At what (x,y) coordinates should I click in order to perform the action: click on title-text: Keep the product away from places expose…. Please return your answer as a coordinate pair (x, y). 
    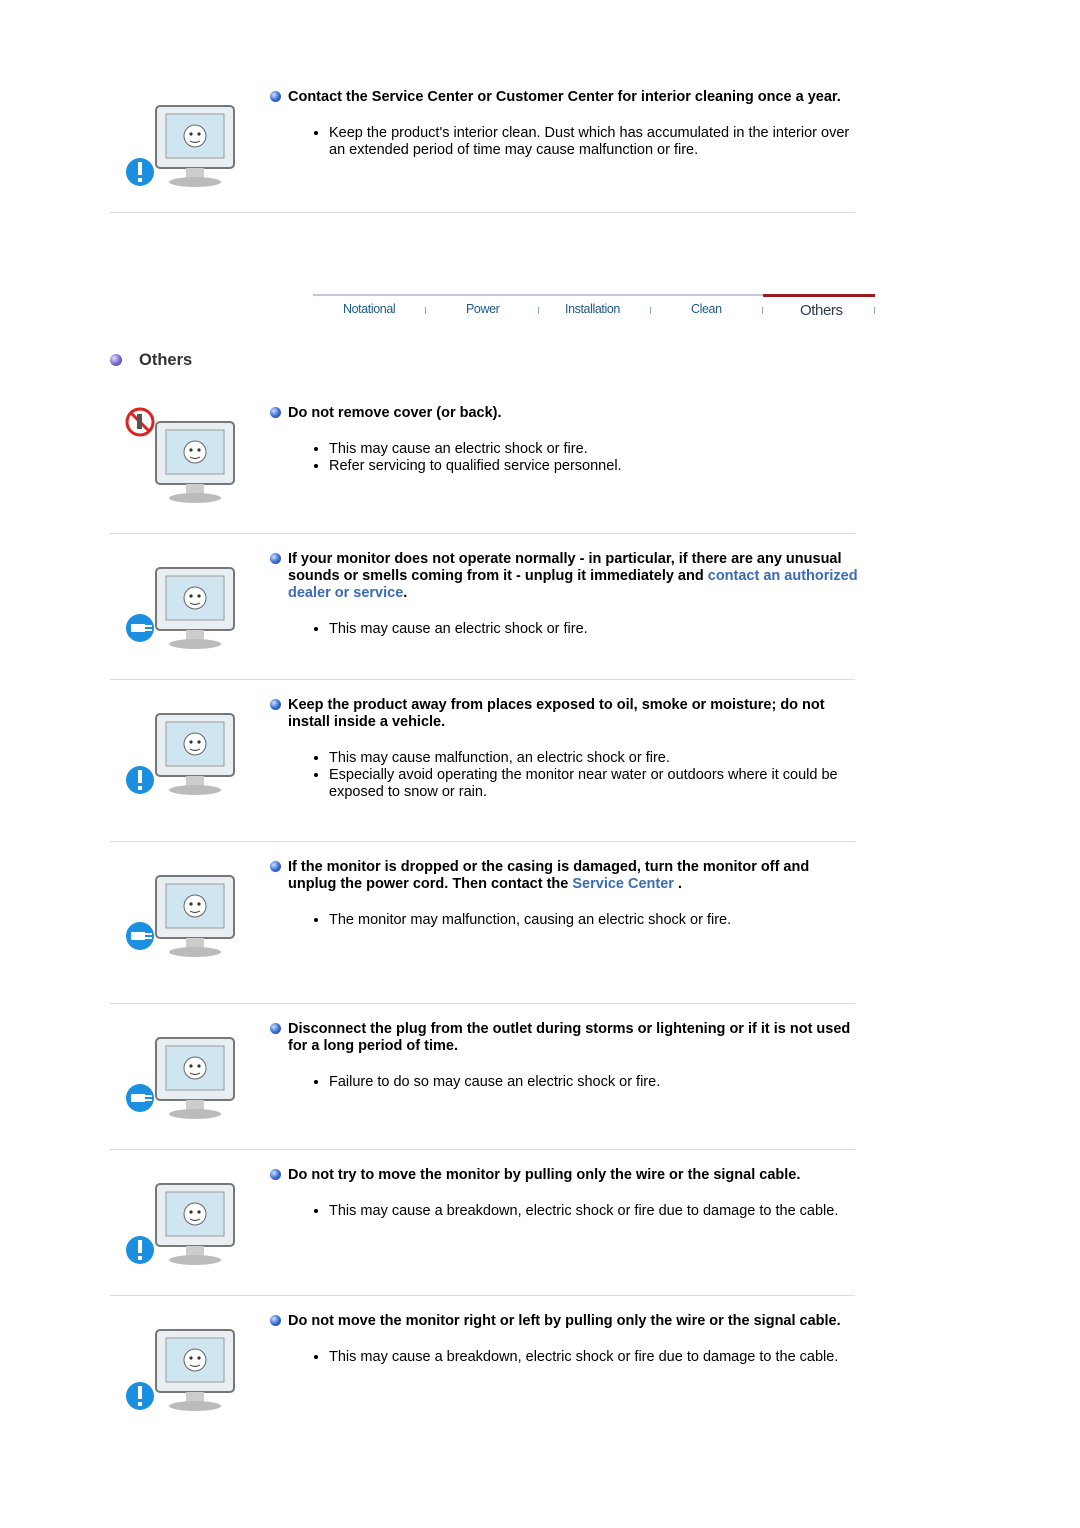
    Looking at the image, I should click on (556, 713).